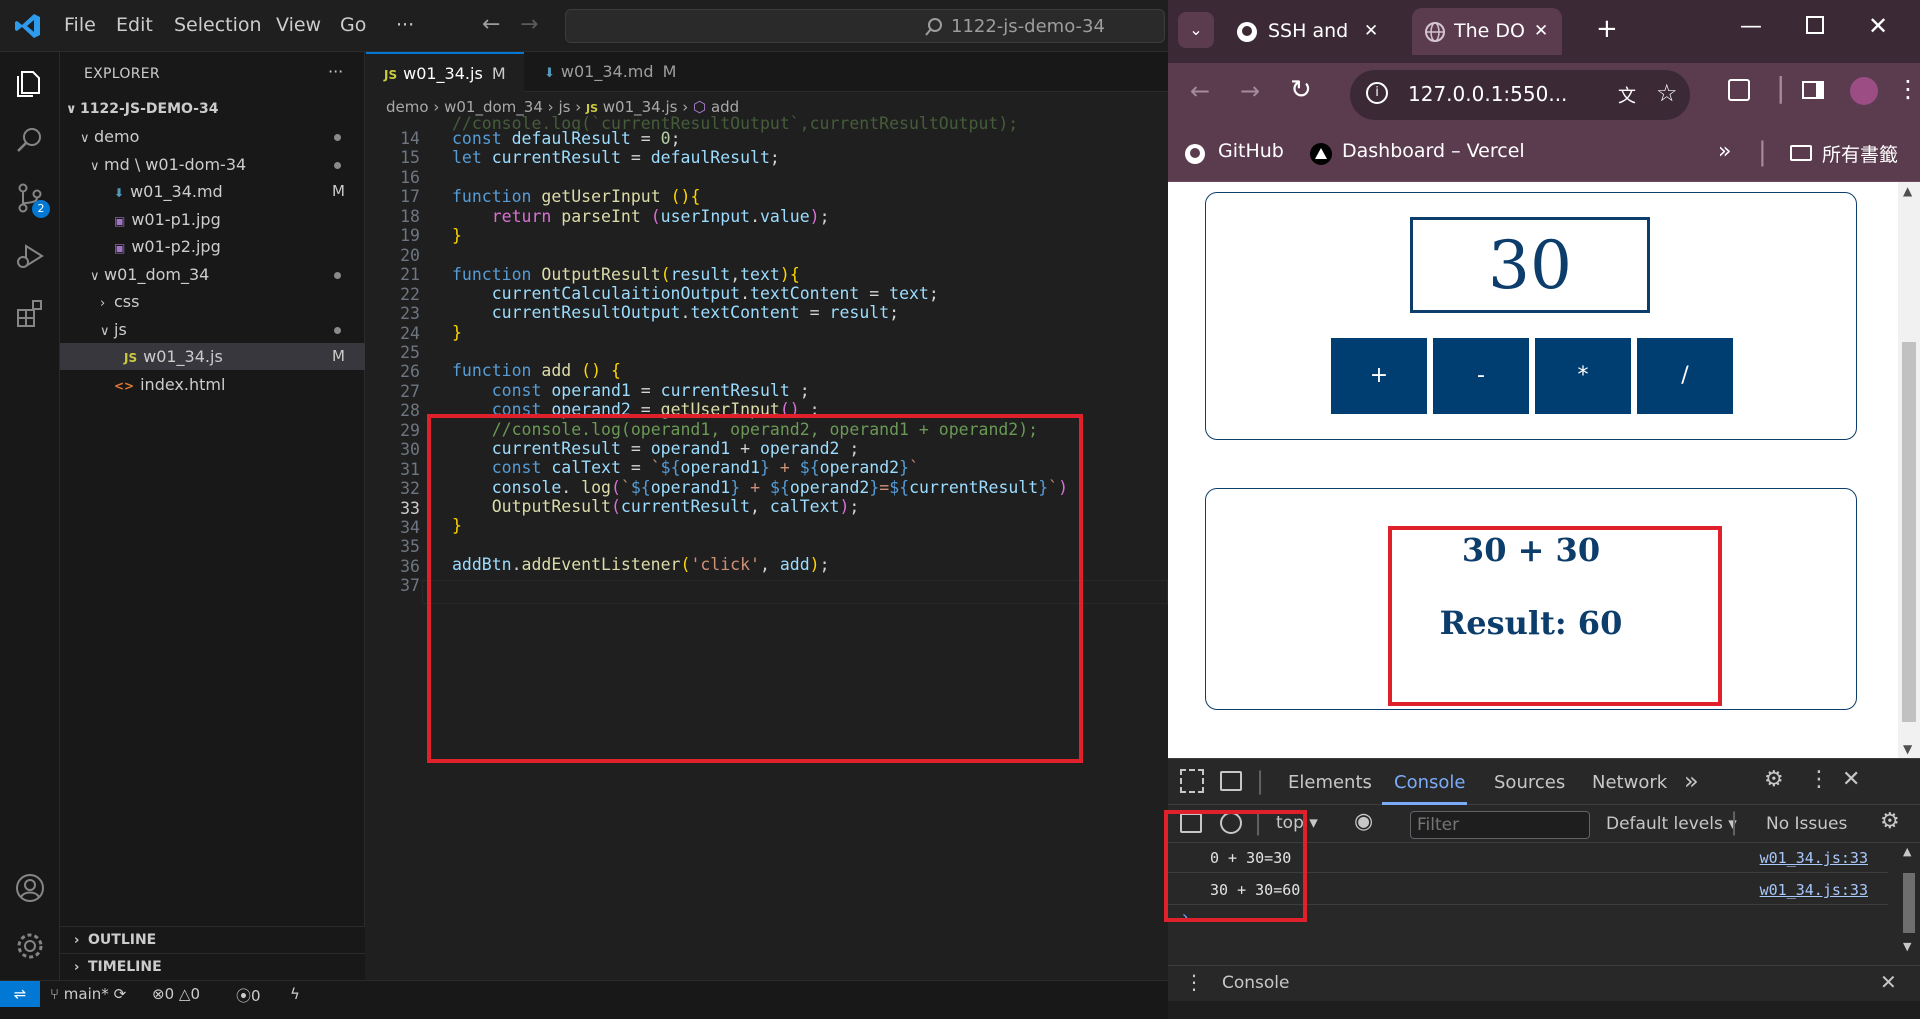 The image size is (1920, 1019). Describe the element at coordinates (1429, 782) in the screenshot. I see `devtools-tab-console: Console` at that location.